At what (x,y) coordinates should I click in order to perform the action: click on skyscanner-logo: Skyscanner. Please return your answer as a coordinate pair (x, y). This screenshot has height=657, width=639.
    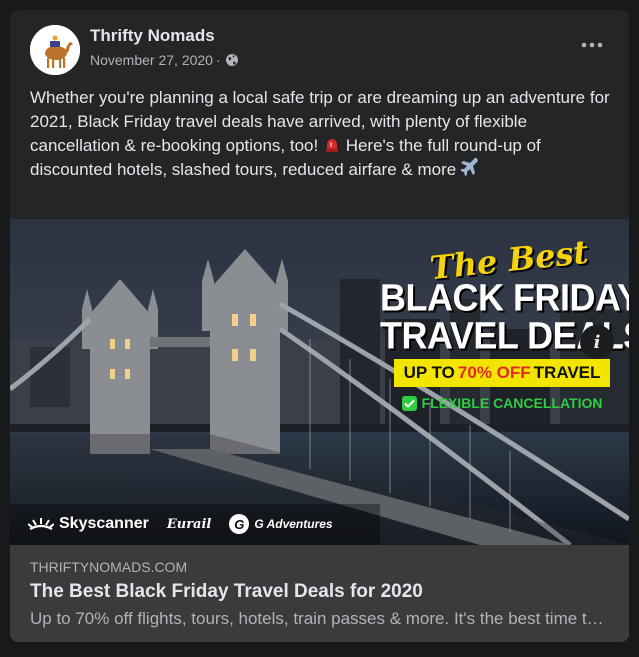
    Looking at the image, I should click on (88, 524).